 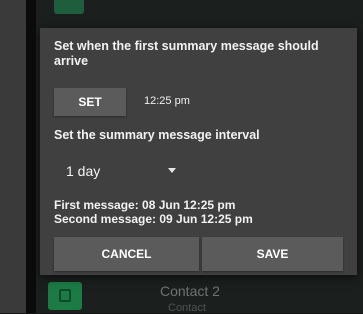 I want to click on interval-dropdown: 1 day, so click(x=129, y=172).